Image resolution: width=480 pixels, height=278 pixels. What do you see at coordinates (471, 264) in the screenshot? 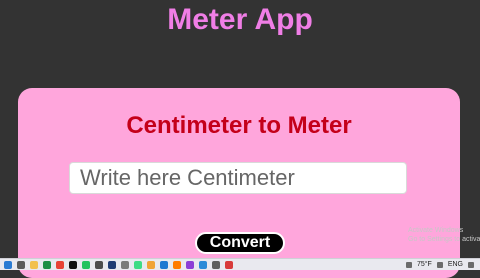
I see `clock-icon` at bounding box center [471, 264].